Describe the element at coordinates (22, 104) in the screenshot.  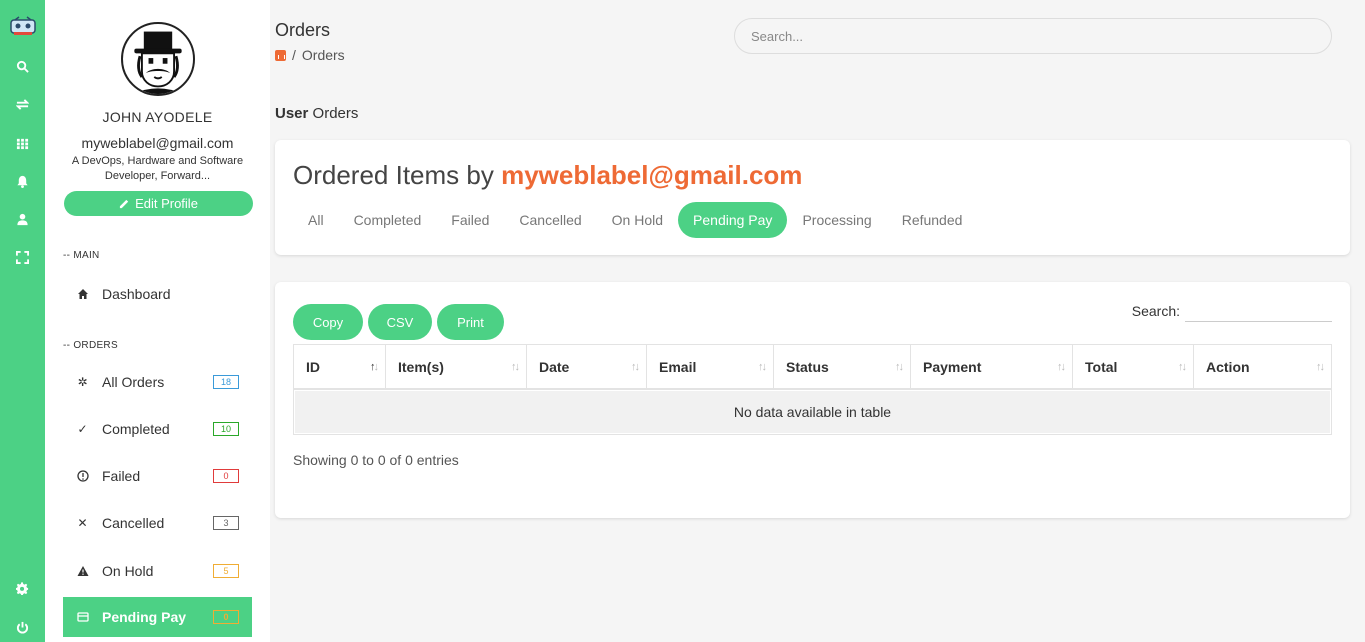
I see `swap-icon` at that location.